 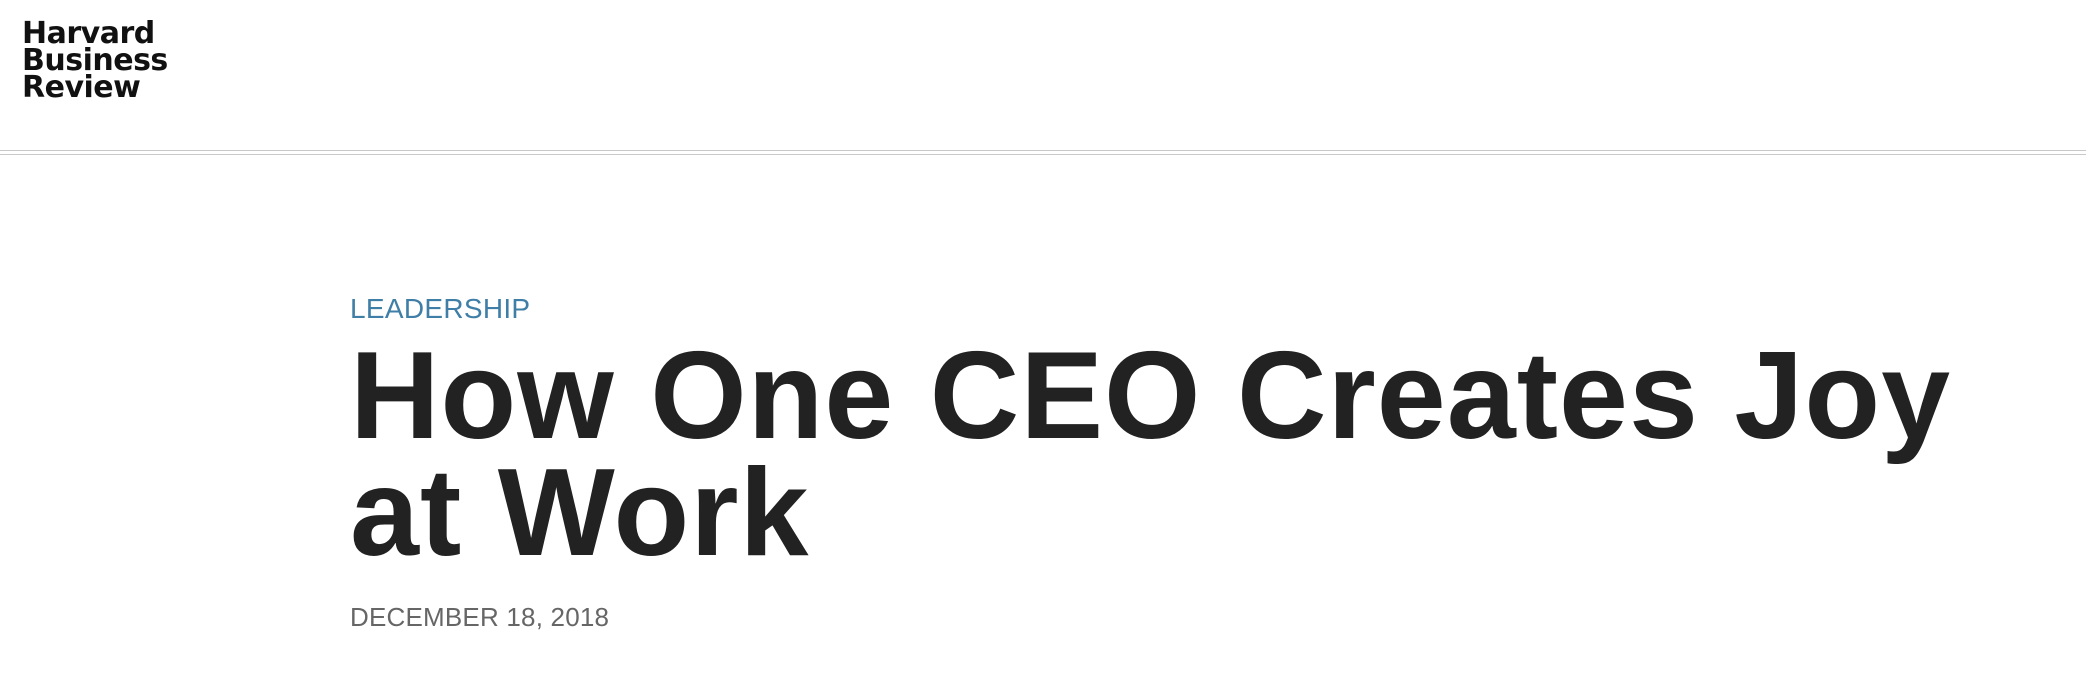 I want to click on publish-date: DECEMBER 18, 2018, so click(x=480, y=617).